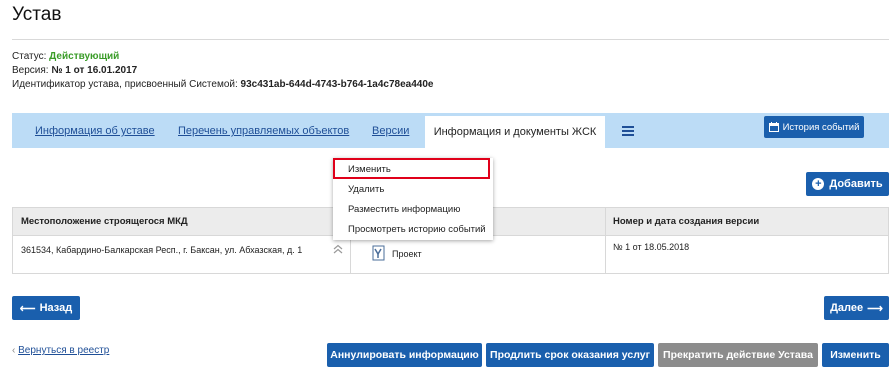  What do you see at coordinates (84, 56) in the screenshot?
I see `status-value: Действующий` at bounding box center [84, 56].